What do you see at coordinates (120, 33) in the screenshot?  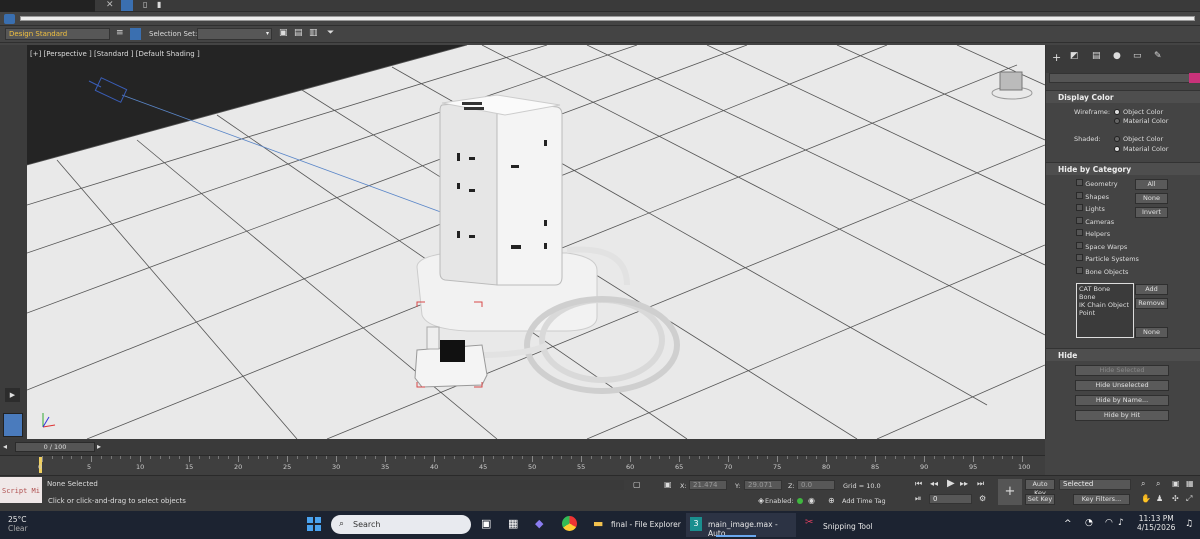 I see `layers-icon: ≡` at bounding box center [120, 33].